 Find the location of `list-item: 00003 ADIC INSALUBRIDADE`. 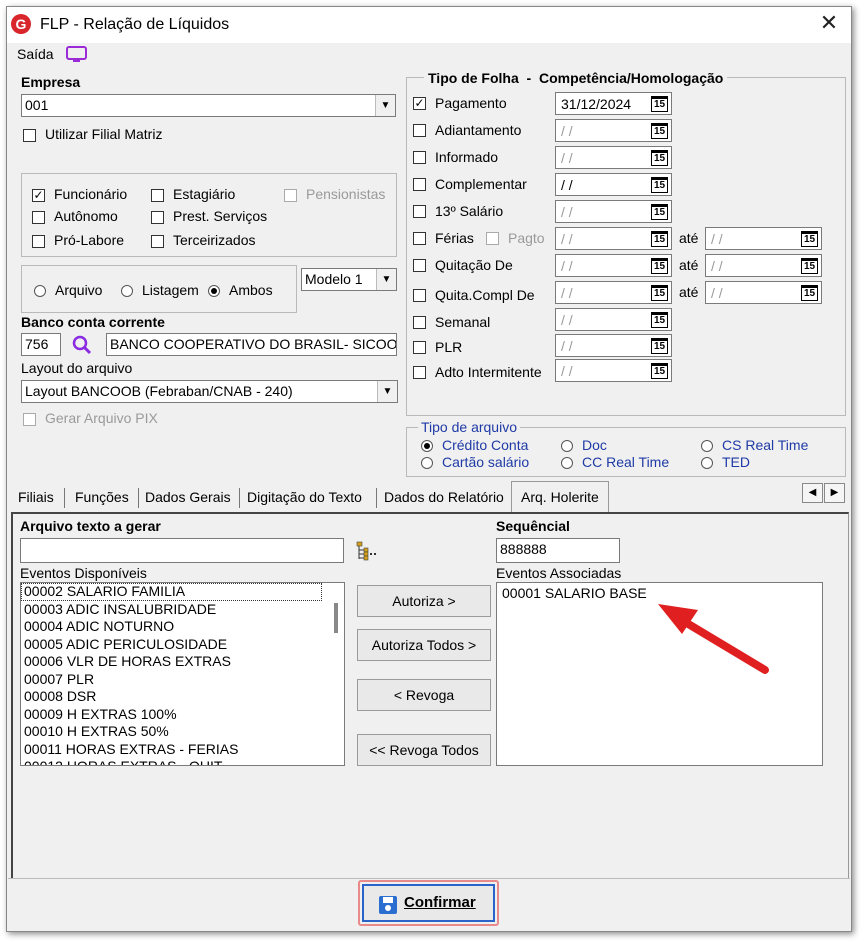

list-item: 00003 ADIC INSALUBRIDADE is located at coordinates (182, 610).